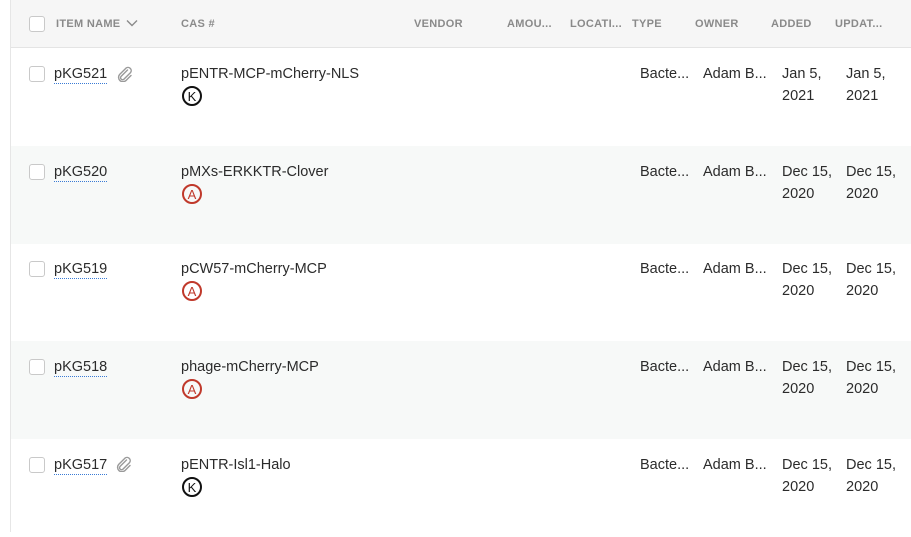 The image size is (911, 537). I want to click on cas-value: pENTR-MCP-mCherry-NLS, so click(270, 74).